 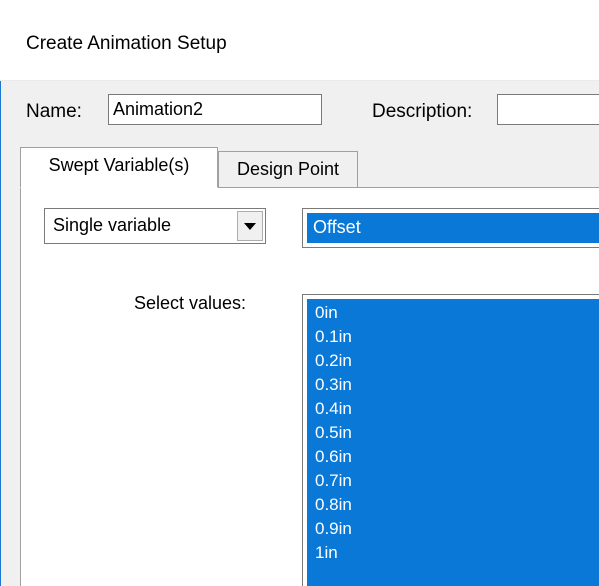 I want to click on variable-list: Offset, so click(x=450, y=228).